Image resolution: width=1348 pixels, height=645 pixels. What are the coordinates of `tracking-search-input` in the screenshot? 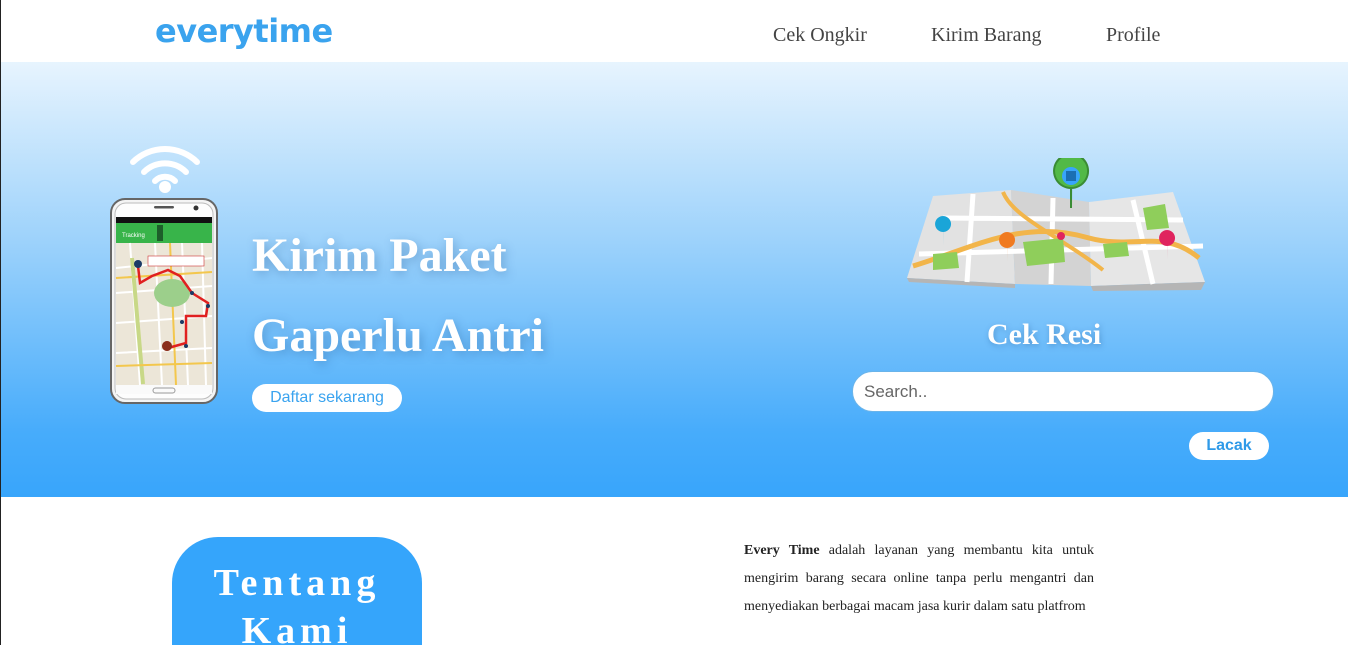 It's located at (1063, 391).